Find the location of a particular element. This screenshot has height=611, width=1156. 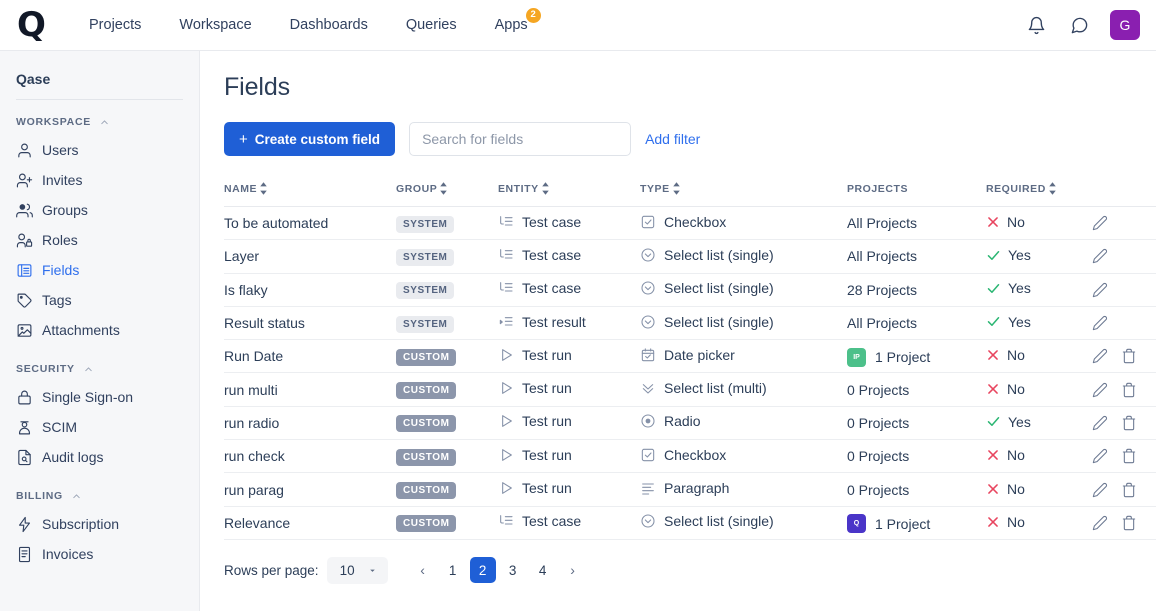

required-label: Yes is located at coordinates (1019, 288).